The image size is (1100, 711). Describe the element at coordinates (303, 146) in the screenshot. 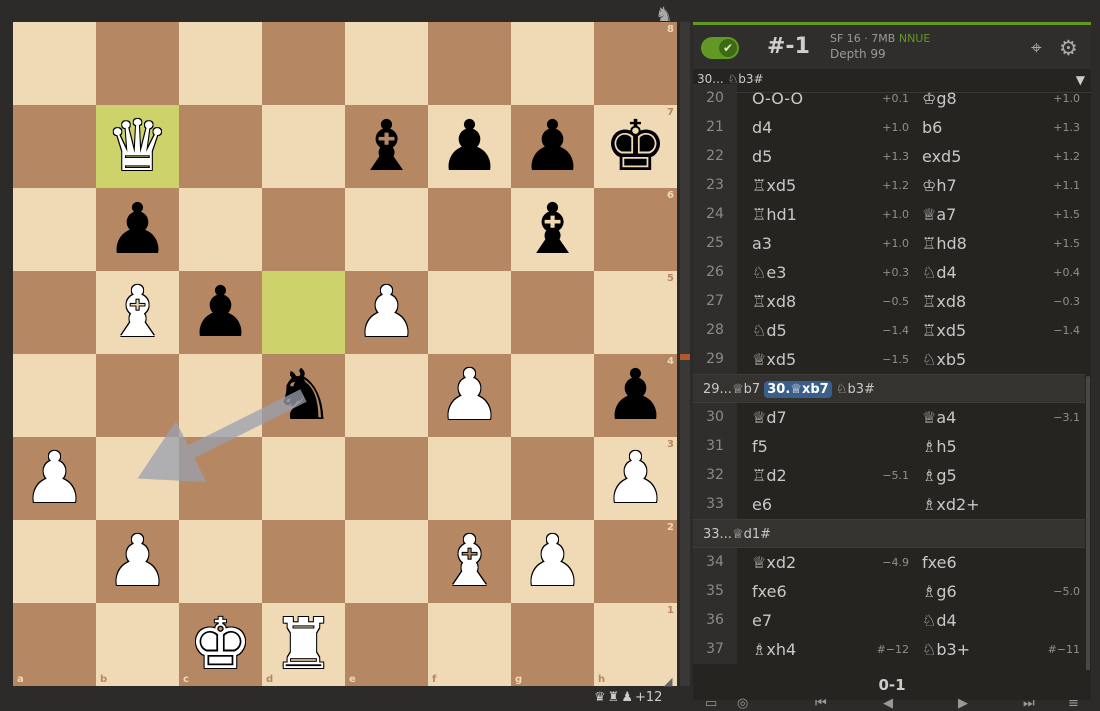

I see `square-d7` at that location.